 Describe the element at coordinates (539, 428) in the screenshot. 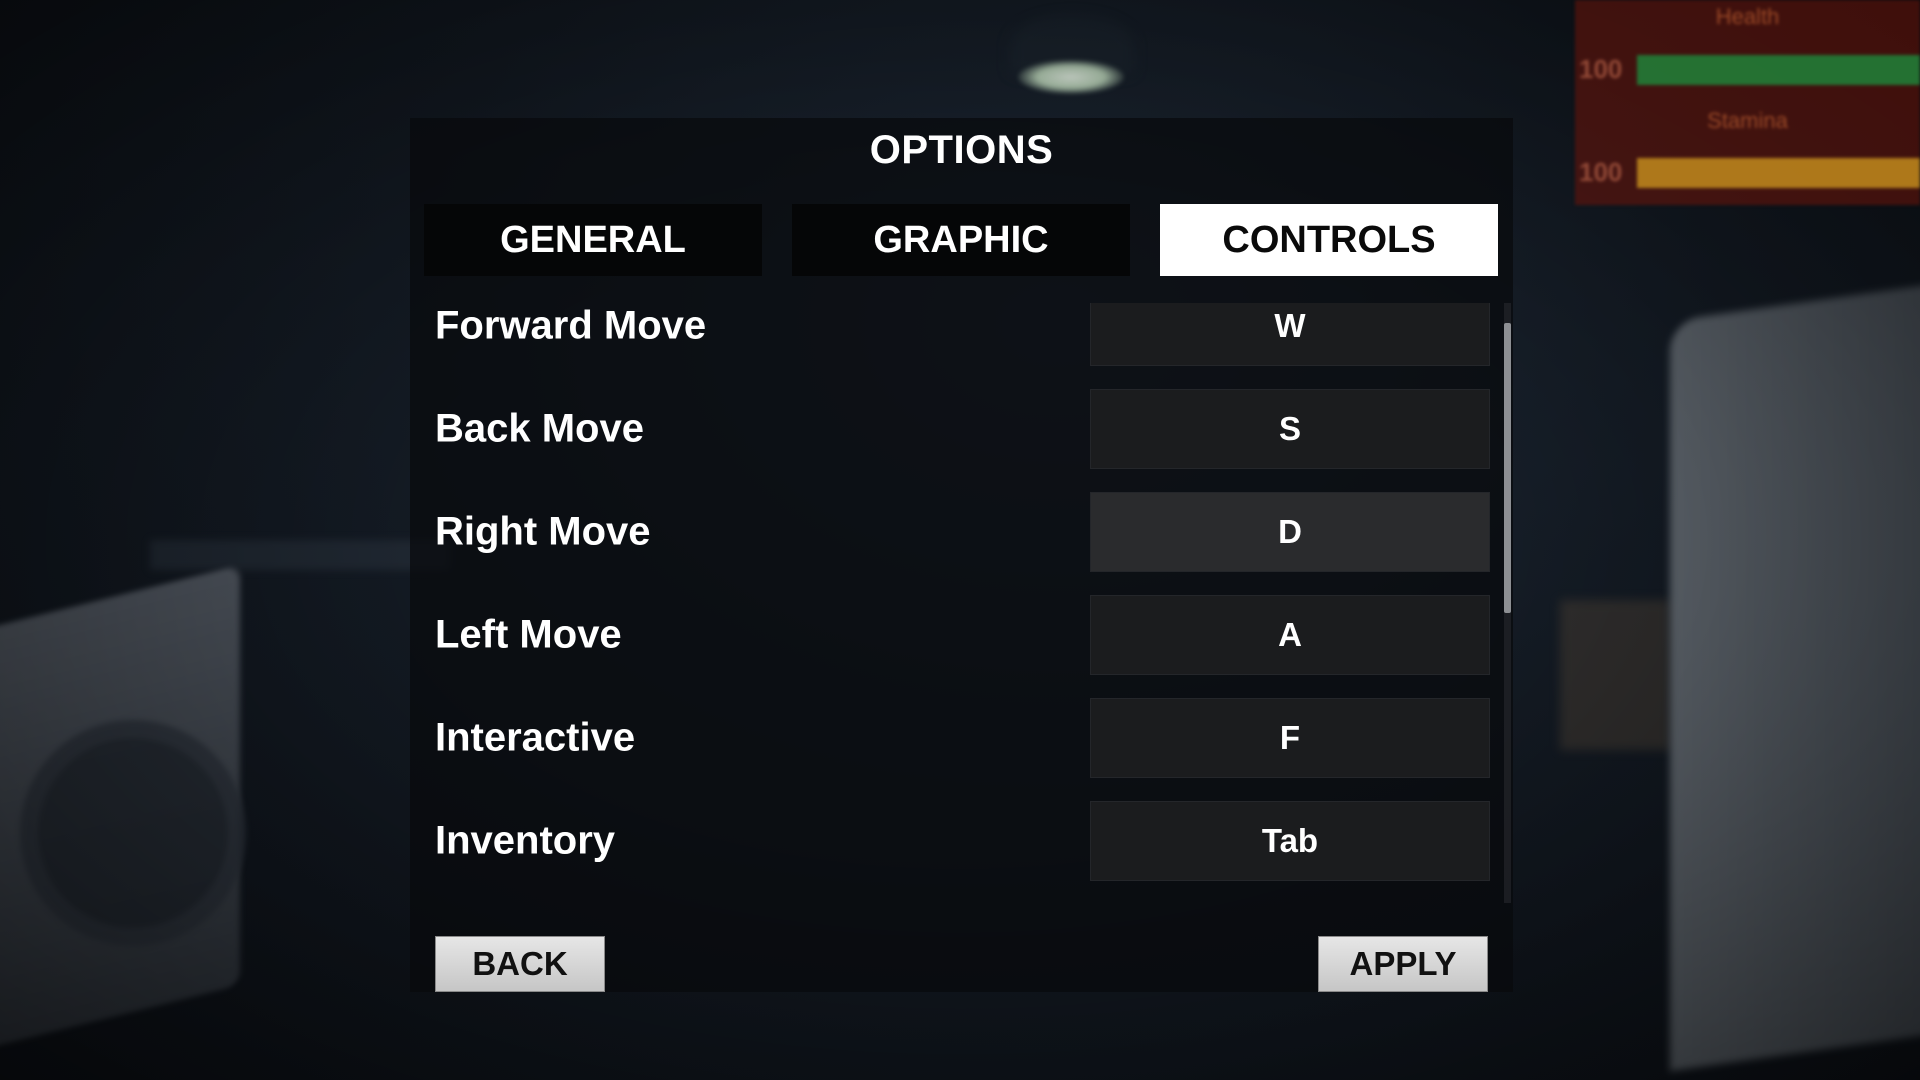

I see `control-action-label: Back Move` at that location.